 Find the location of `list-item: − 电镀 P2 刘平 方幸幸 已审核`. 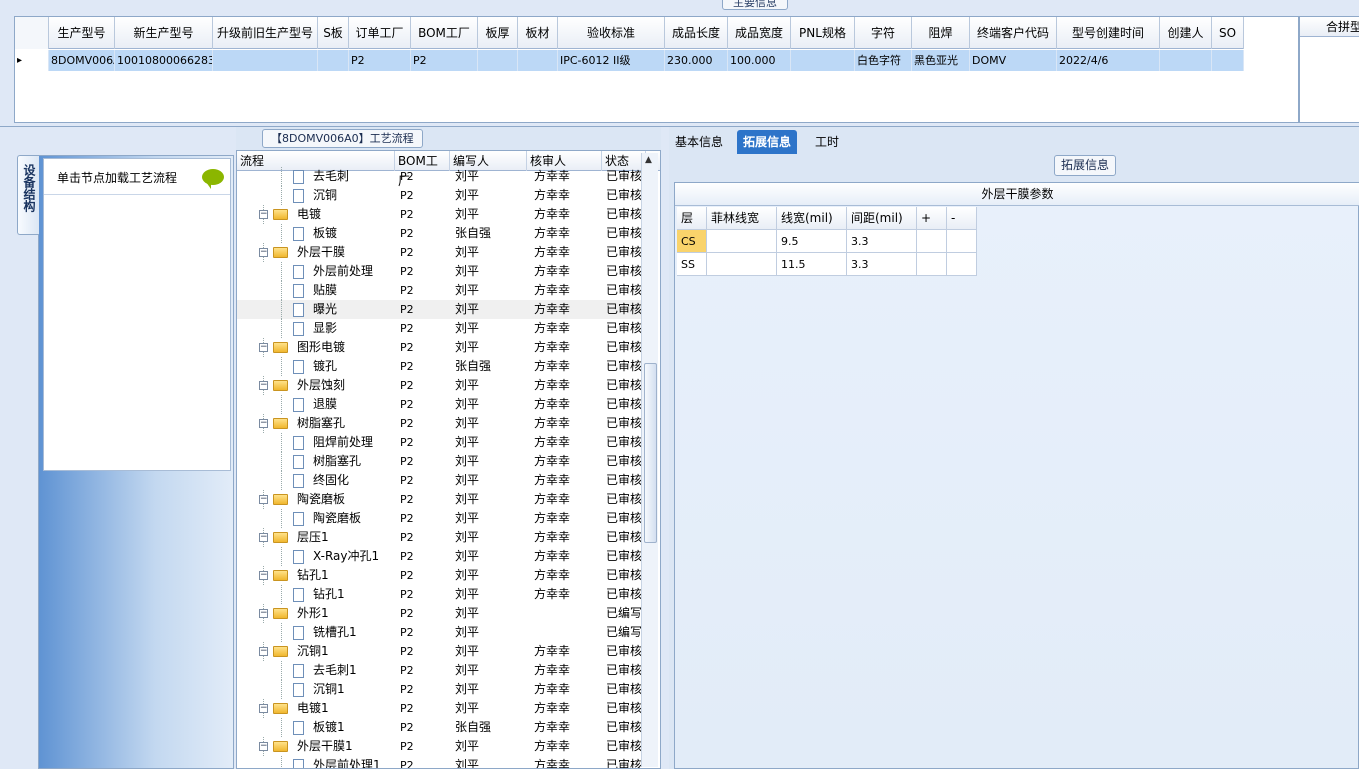

list-item: − 电镀 P2 刘平 方幸幸 已审核 is located at coordinates (442, 214).